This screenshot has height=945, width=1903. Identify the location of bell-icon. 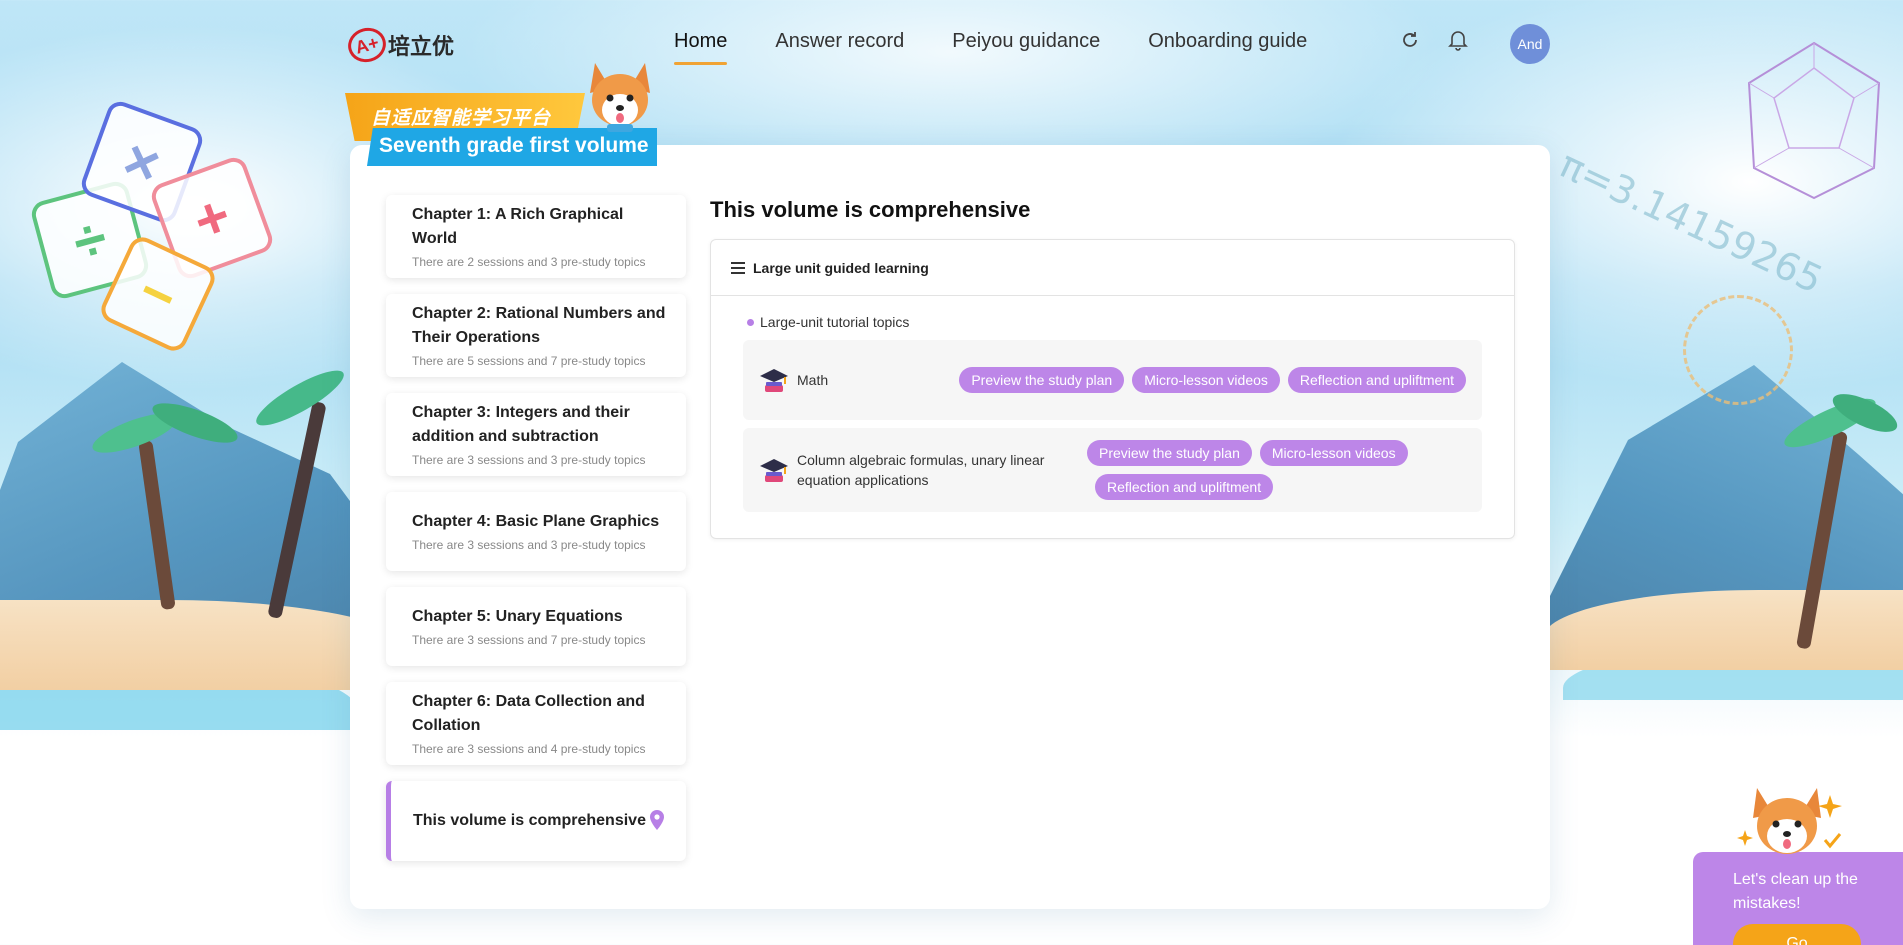
(1458, 40).